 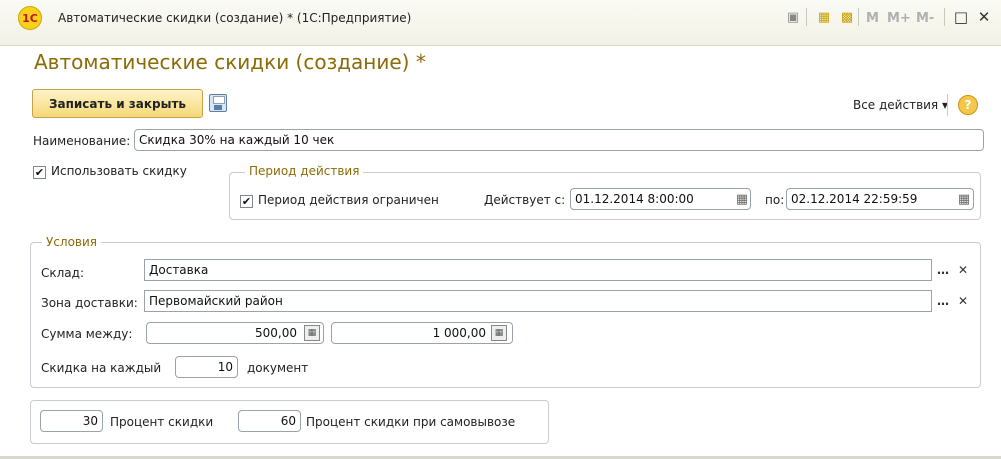 What do you see at coordinates (117, 103) in the screenshot?
I see `save-and-close-button: Записать и закрыть` at bounding box center [117, 103].